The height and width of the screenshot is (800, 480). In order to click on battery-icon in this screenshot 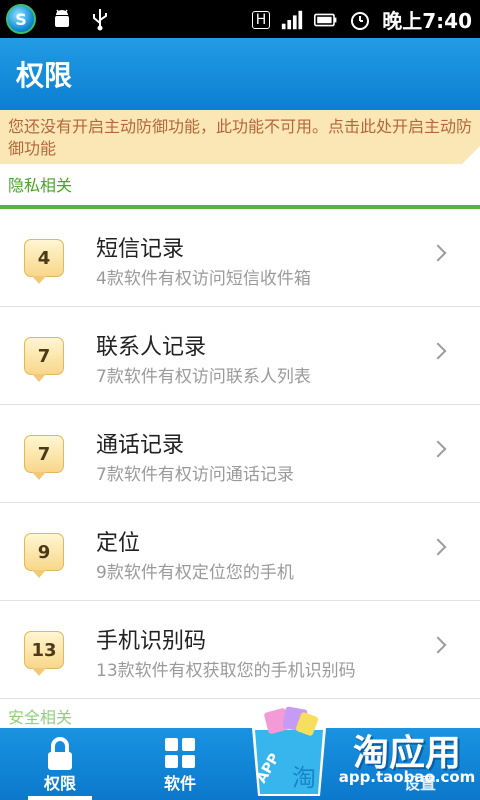, I will do `click(326, 20)`.